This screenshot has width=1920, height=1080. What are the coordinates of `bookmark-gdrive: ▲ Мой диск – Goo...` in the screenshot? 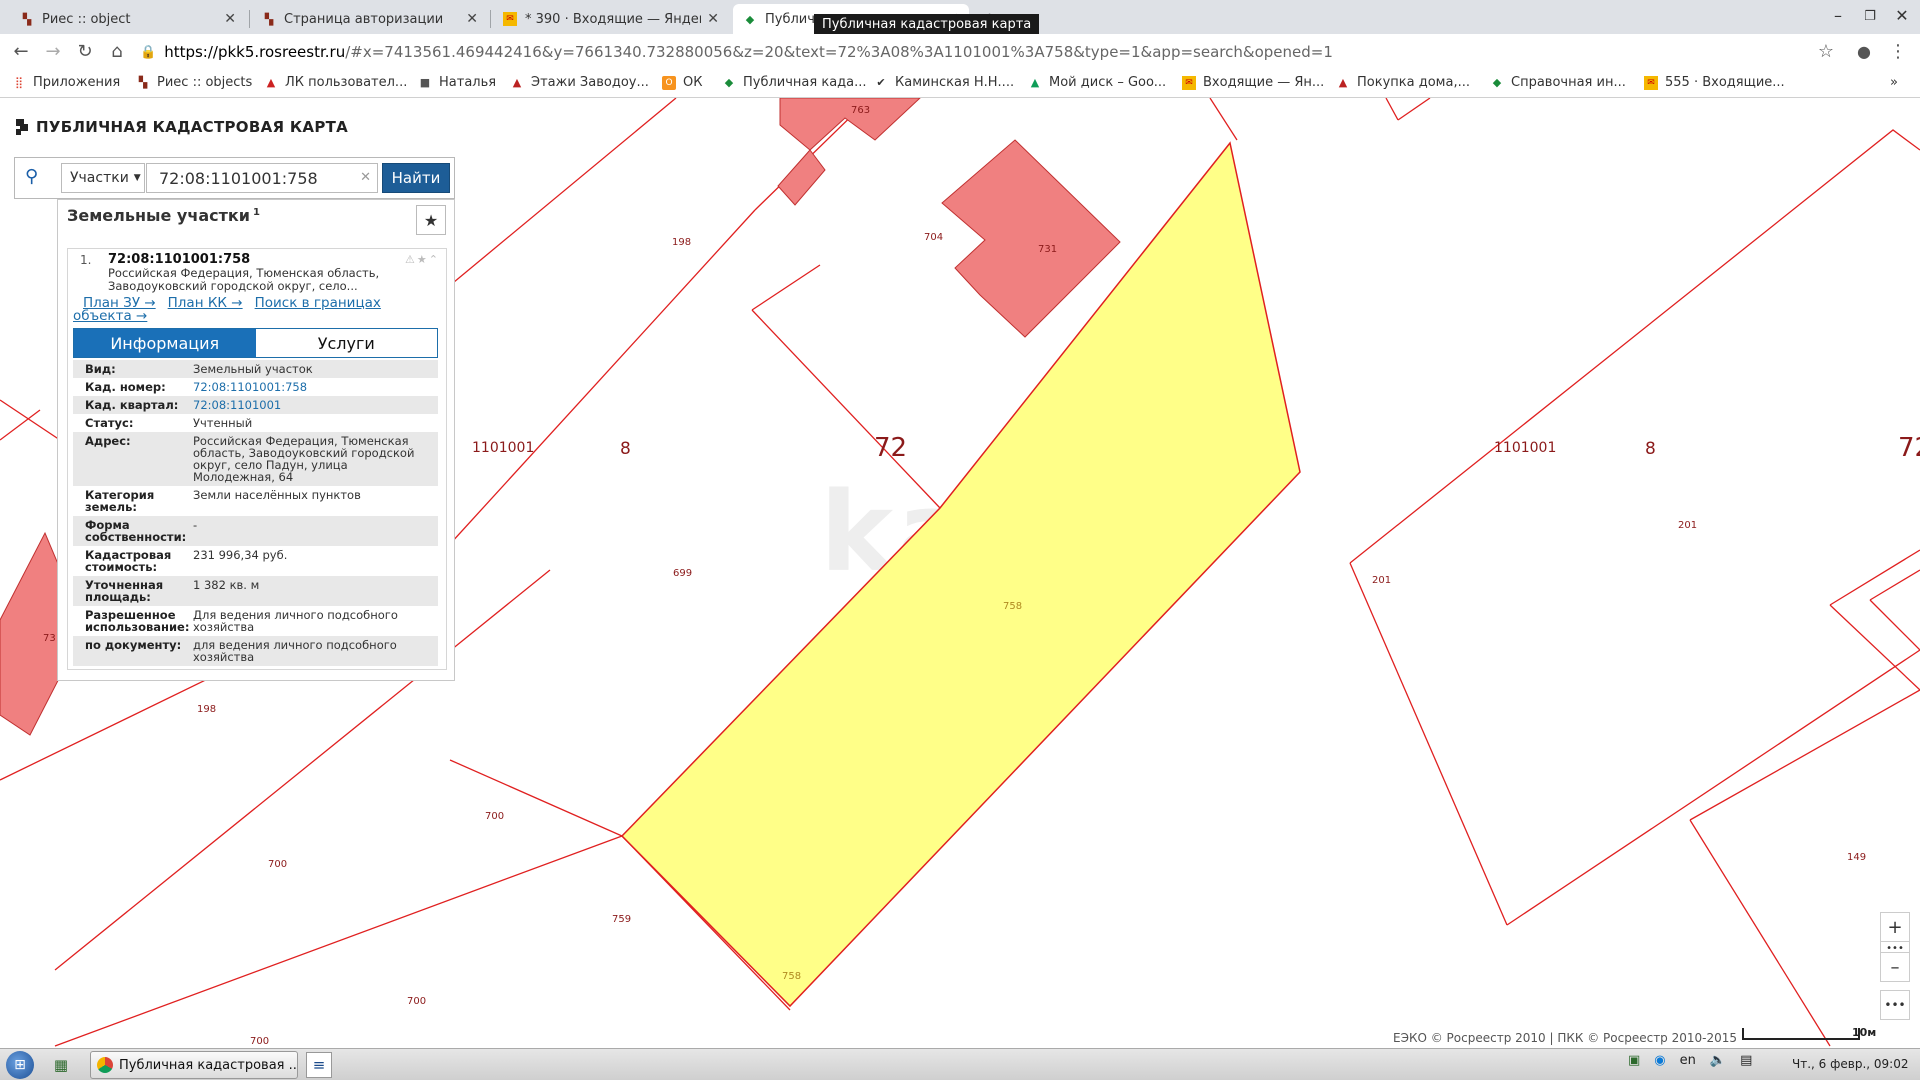 It's located at (1097, 82).